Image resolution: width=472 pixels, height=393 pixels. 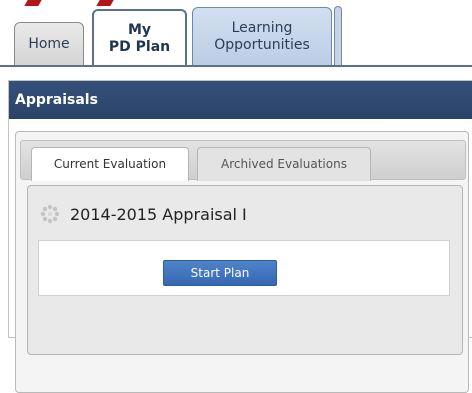 What do you see at coordinates (338, 36) in the screenshot?
I see `tab-next-partial` at bounding box center [338, 36].